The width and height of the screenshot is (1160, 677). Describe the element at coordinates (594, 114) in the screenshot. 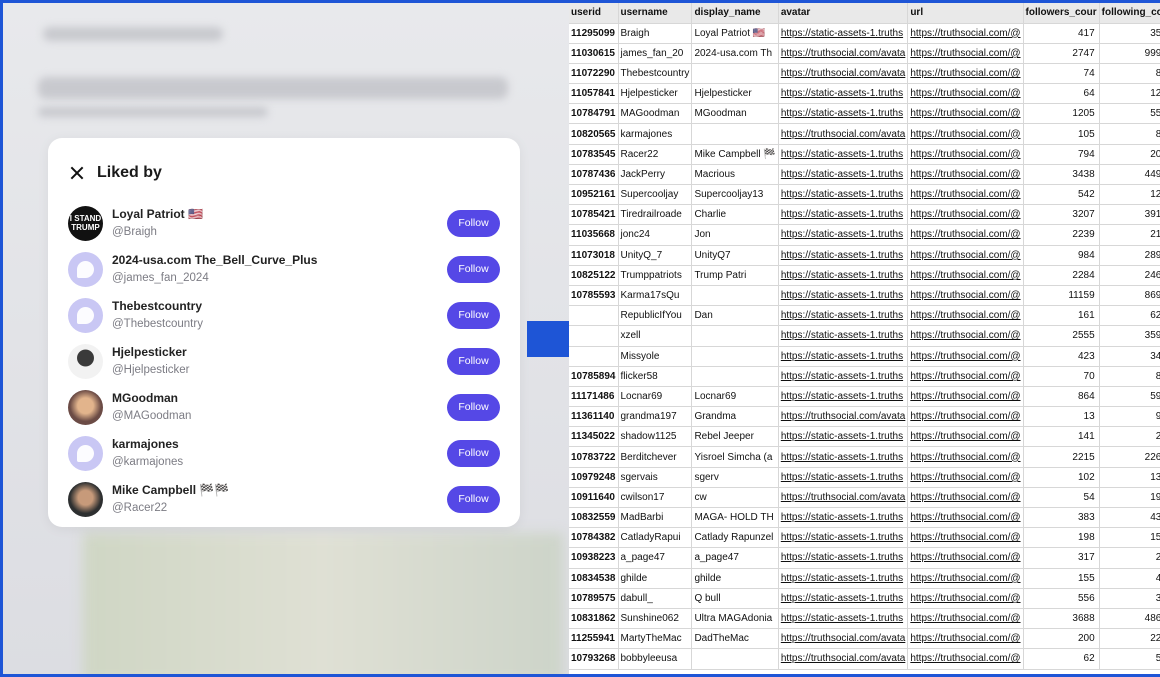

I see `table-cell: 10784791` at that location.